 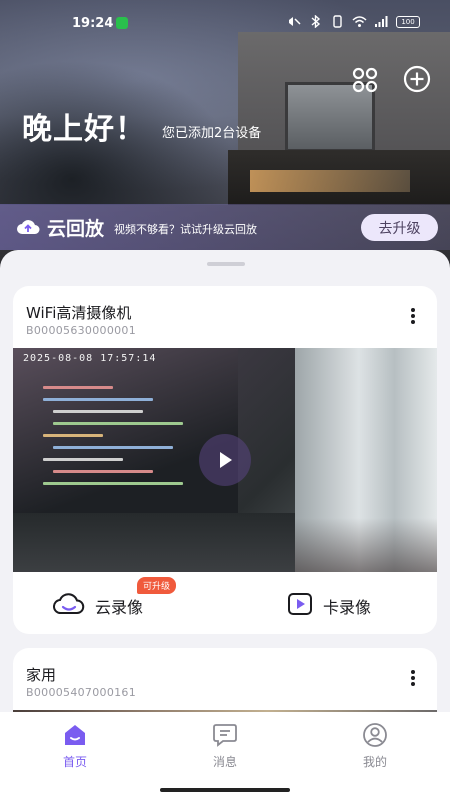 What do you see at coordinates (212, 133) in the screenshot?
I see `device-count: 您已添加2台设备` at bounding box center [212, 133].